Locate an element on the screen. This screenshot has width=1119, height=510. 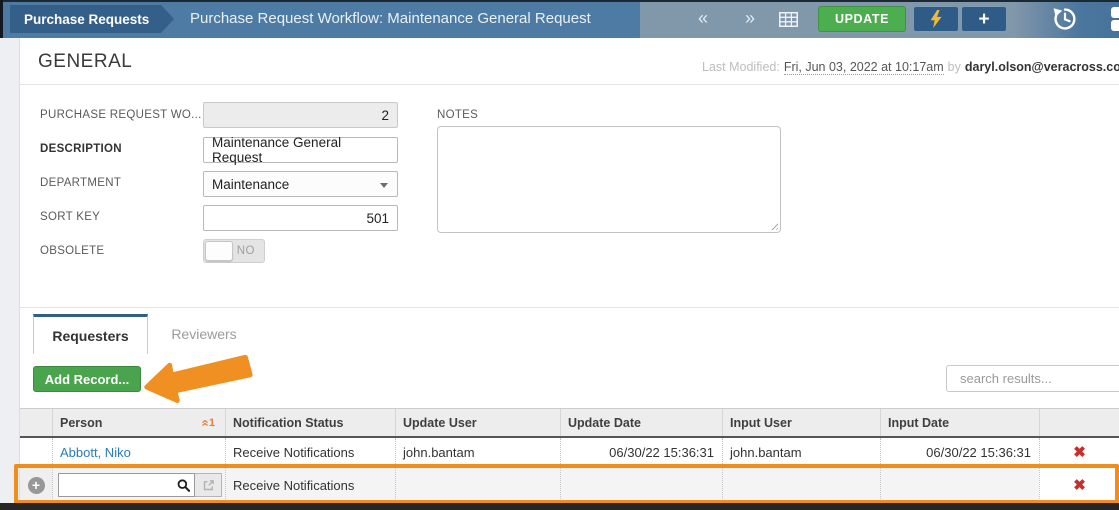
header-cell-icon is located at coordinates (36, 422).